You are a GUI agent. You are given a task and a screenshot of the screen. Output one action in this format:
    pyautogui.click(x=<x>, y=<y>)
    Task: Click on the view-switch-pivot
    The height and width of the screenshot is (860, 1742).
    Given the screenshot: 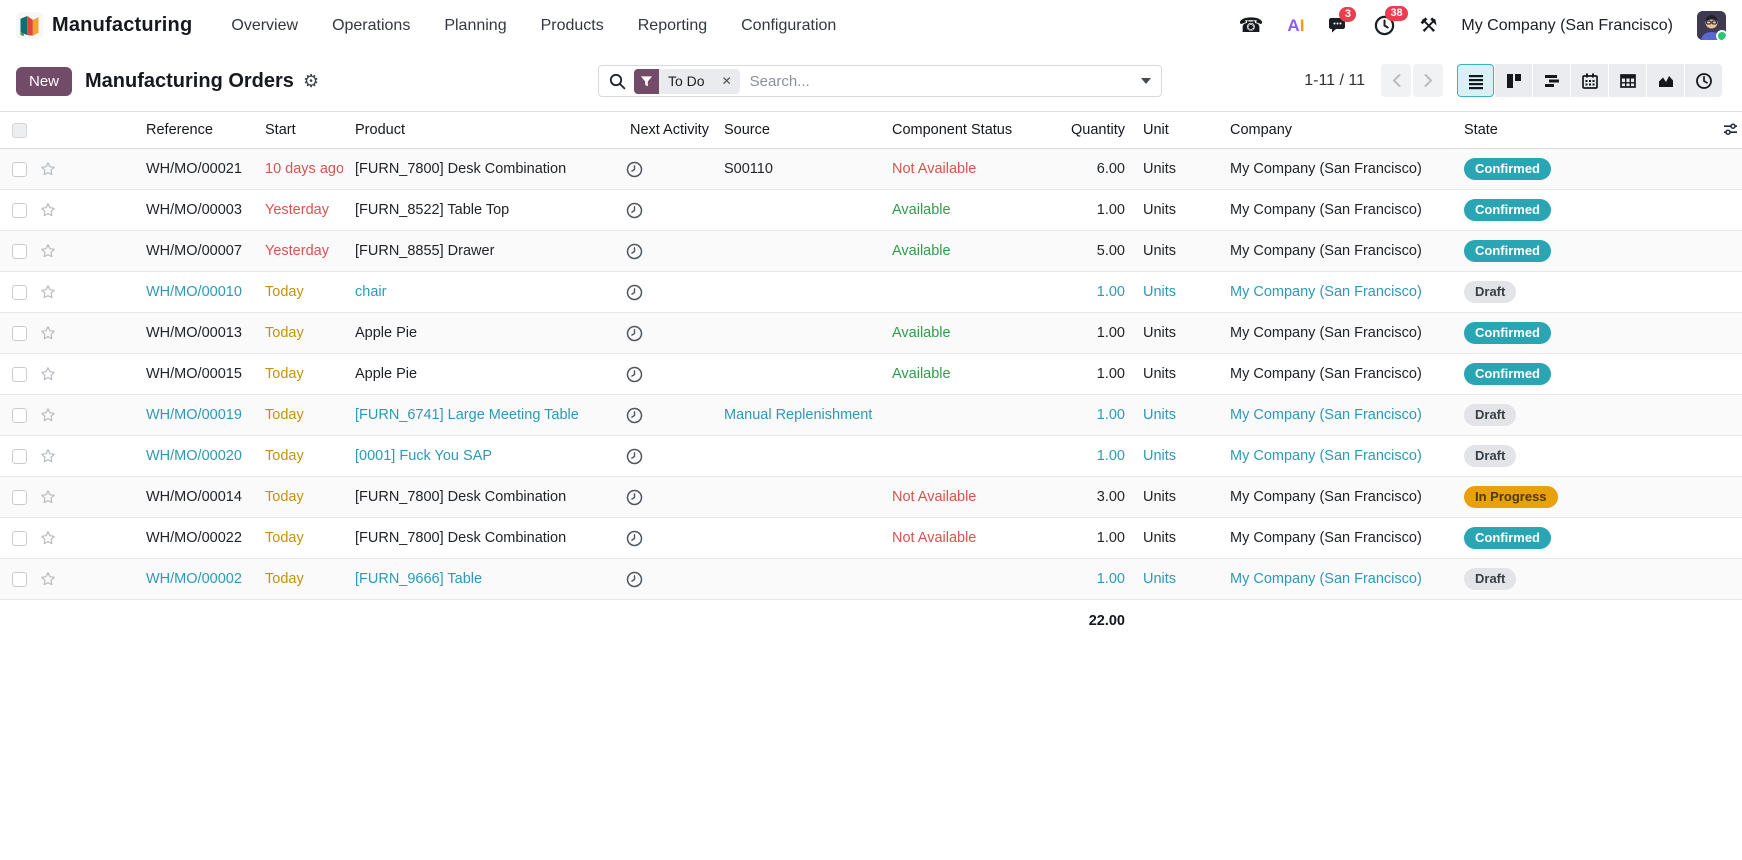 What is the action you would take?
    pyautogui.click(x=1627, y=80)
    